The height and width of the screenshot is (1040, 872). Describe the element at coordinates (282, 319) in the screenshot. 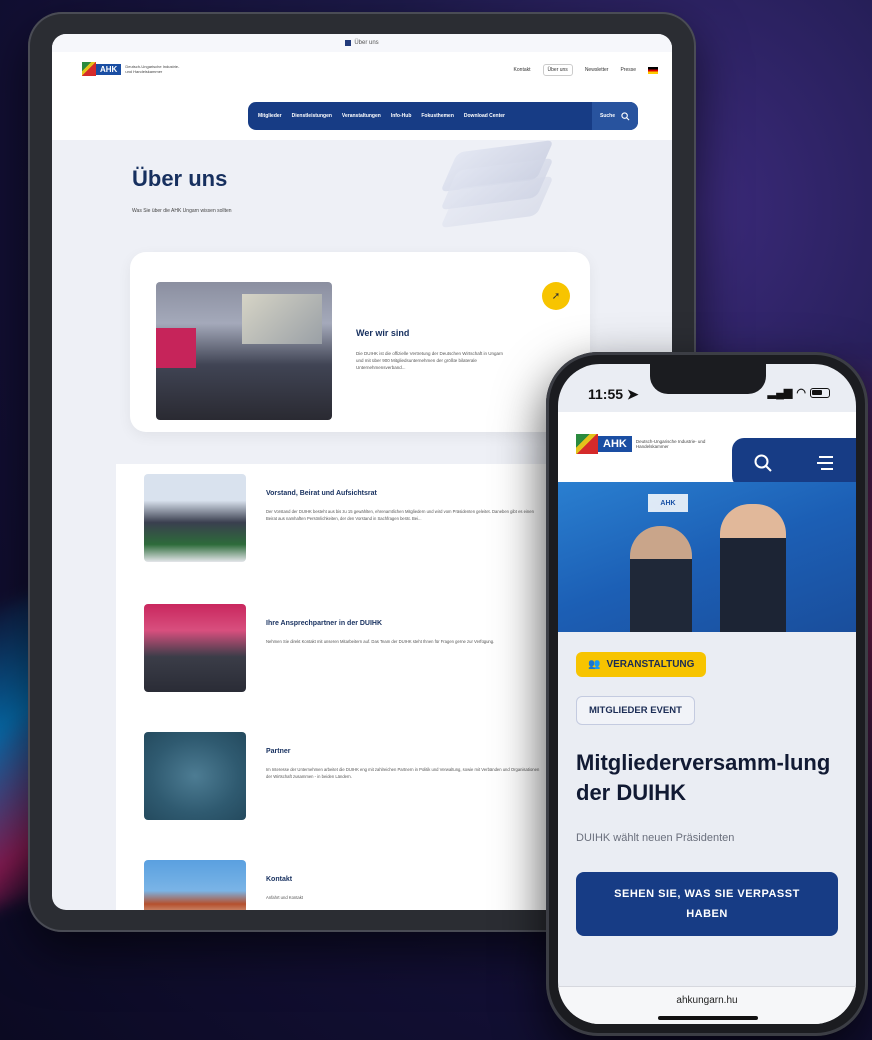

I see `photo-screen` at that location.